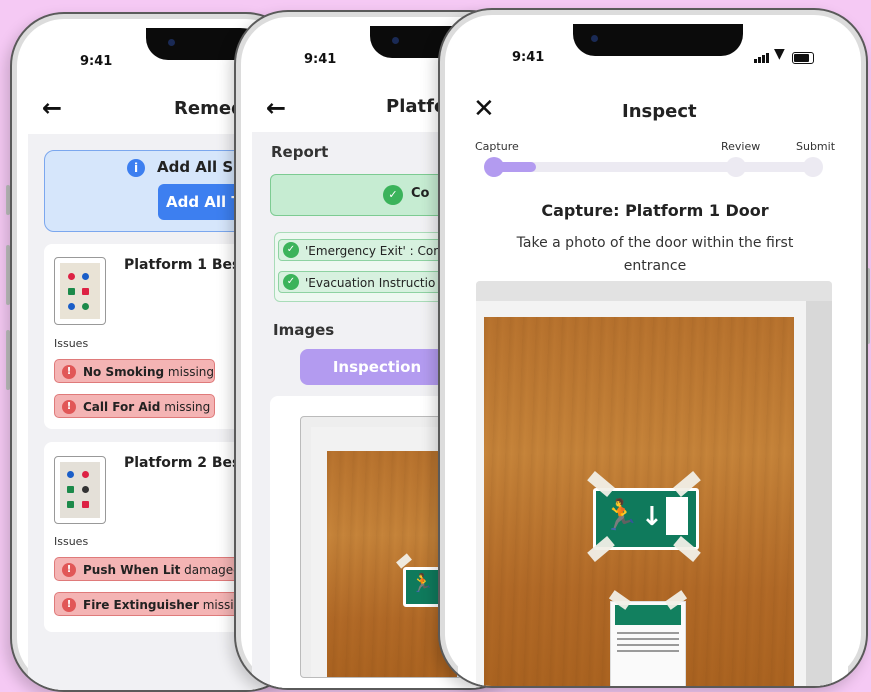  I want to click on card-title: Platform 1 Bes, so click(182, 265).